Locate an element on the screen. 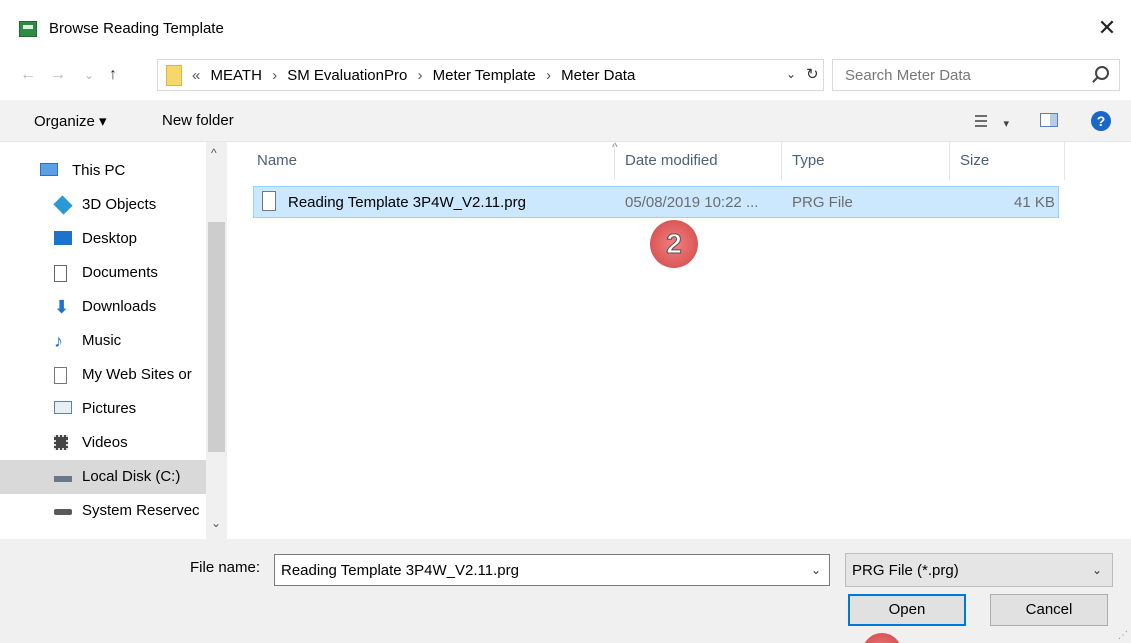 Image resolution: width=1131 pixels, height=643 pixels. nav-scrollbar: ^ ⌄ is located at coordinates (216, 340).